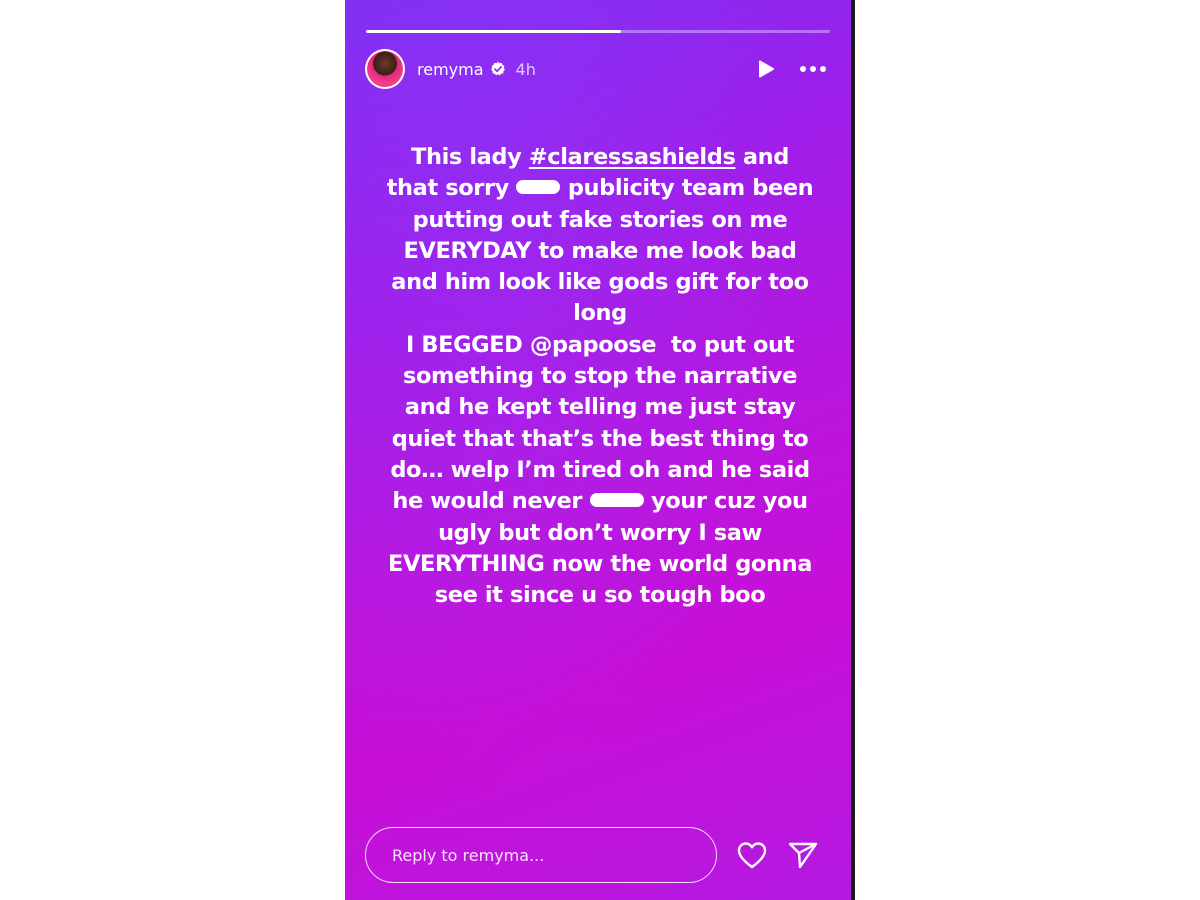  Describe the element at coordinates (600, 282) in the screenshot. I see `caption-line: and him look like gods gift for too` at that location.